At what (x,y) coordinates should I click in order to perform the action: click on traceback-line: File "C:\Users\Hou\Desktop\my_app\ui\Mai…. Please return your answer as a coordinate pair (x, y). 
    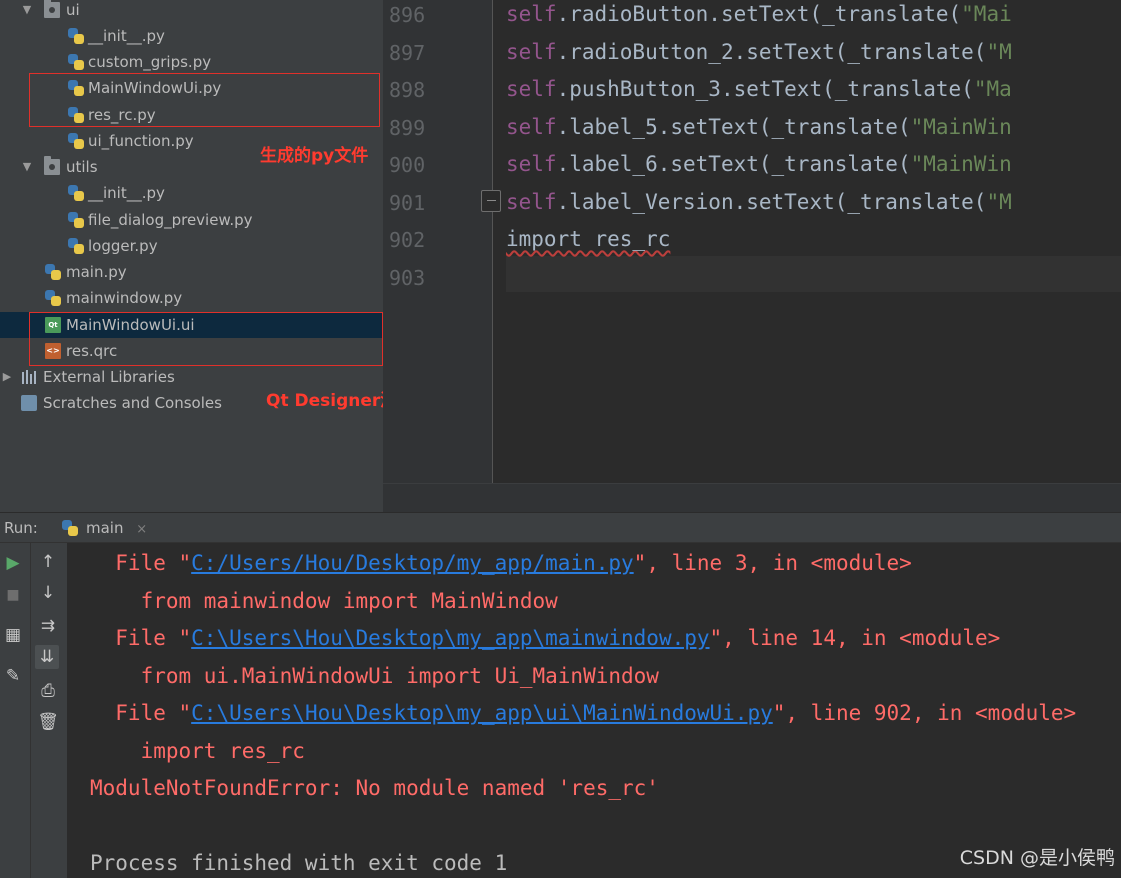
    Looking at the image, I should click on (583, 713).